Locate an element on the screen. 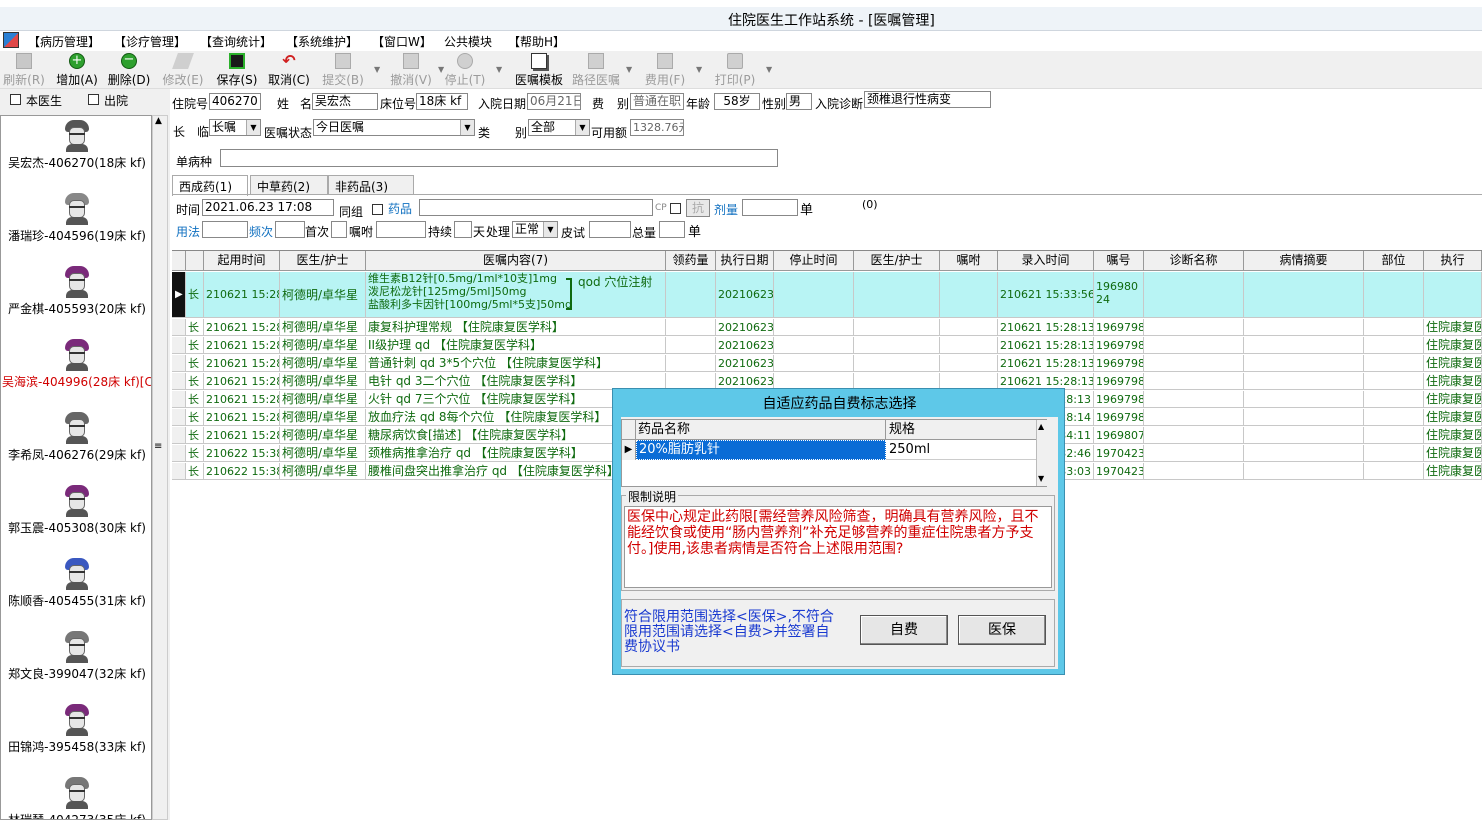  total-input is located at coordinates (672, 229).